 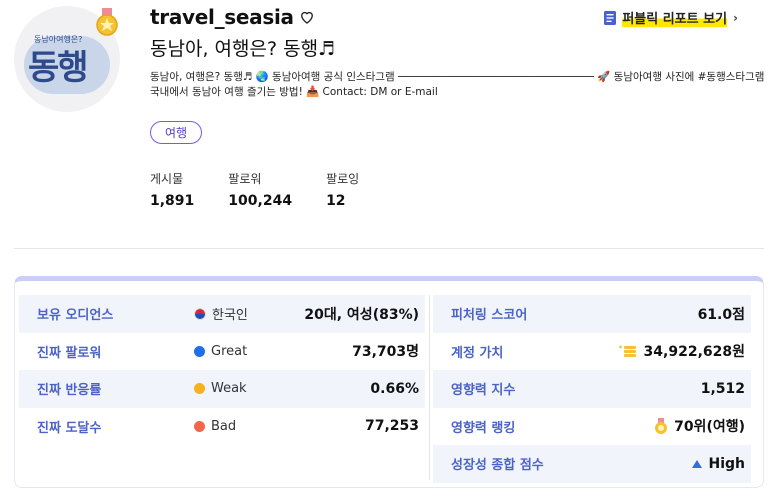 I want to click on metric-key: 보유 오디언스, so click(x=75, y=316).